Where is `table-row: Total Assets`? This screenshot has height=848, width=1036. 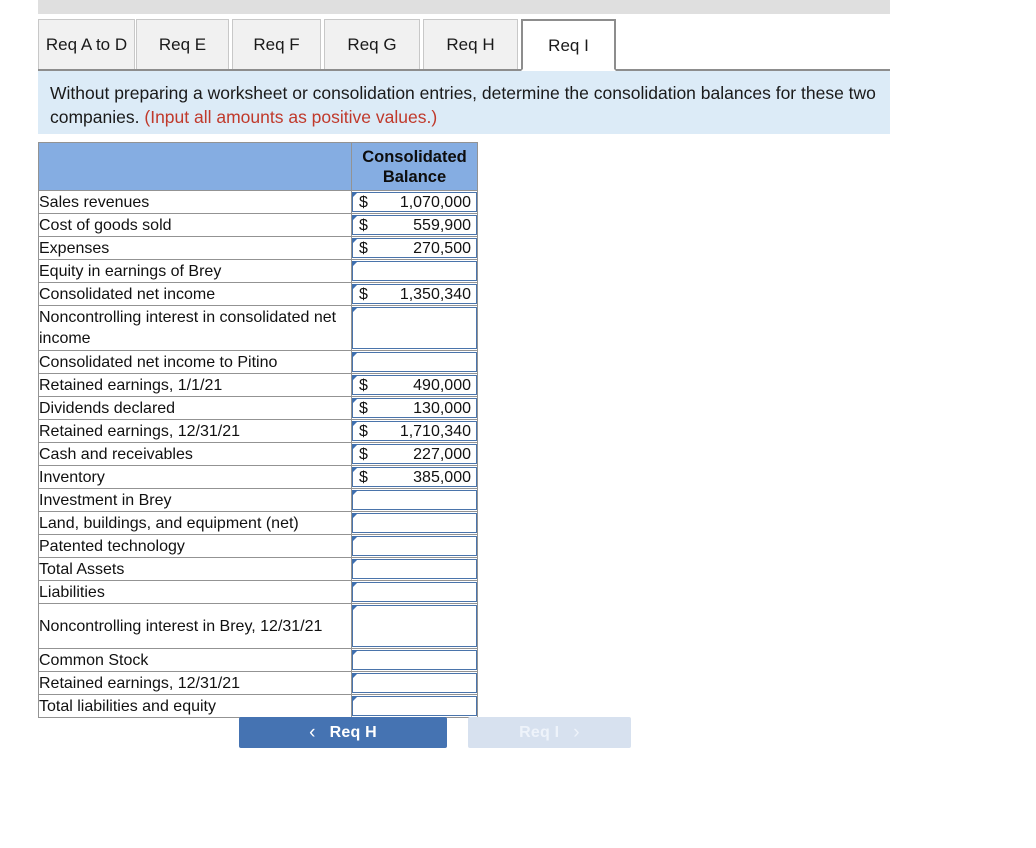 table-row: Total Assets is located at coordinates (258, 569).